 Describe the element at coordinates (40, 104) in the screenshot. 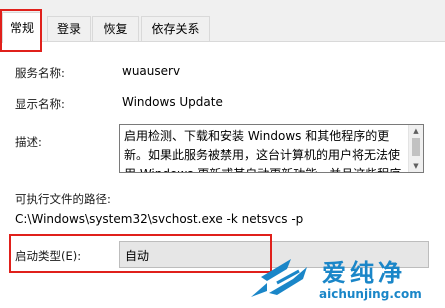

I see `display-name-label: 显示名称:` at that location.